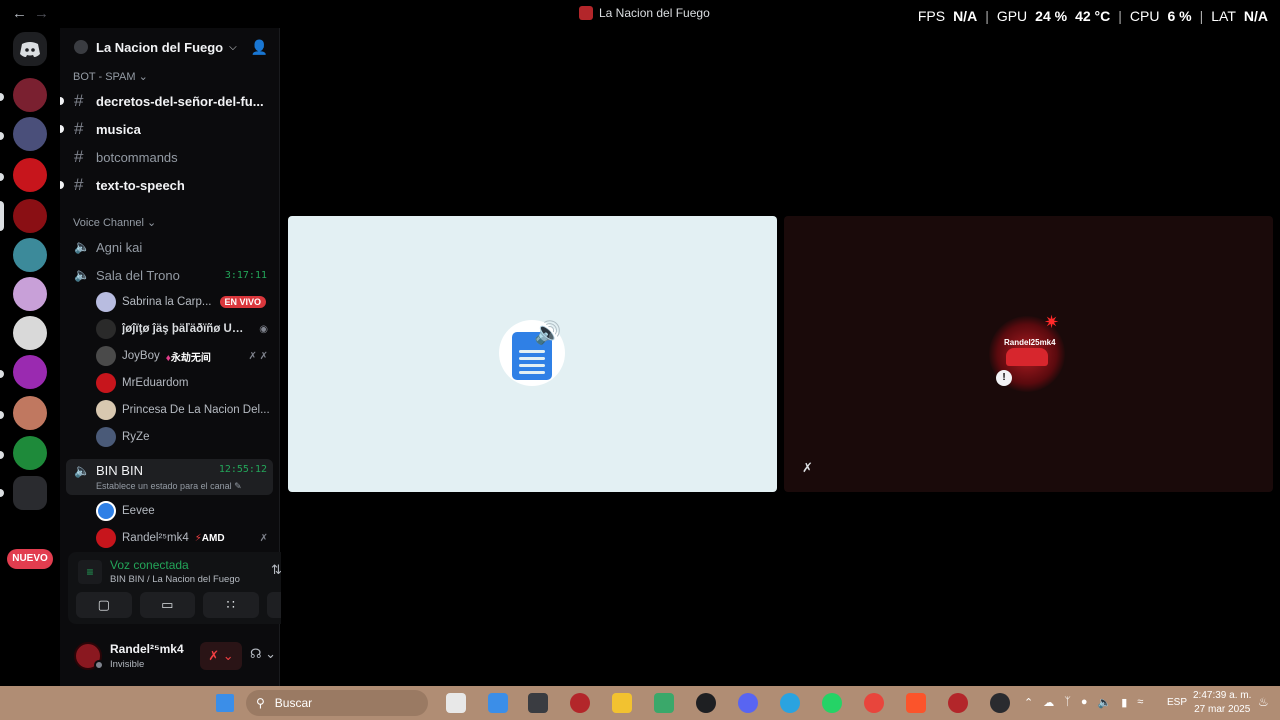  I want to click on voice-user: MrEduardom, so click(185, 383).